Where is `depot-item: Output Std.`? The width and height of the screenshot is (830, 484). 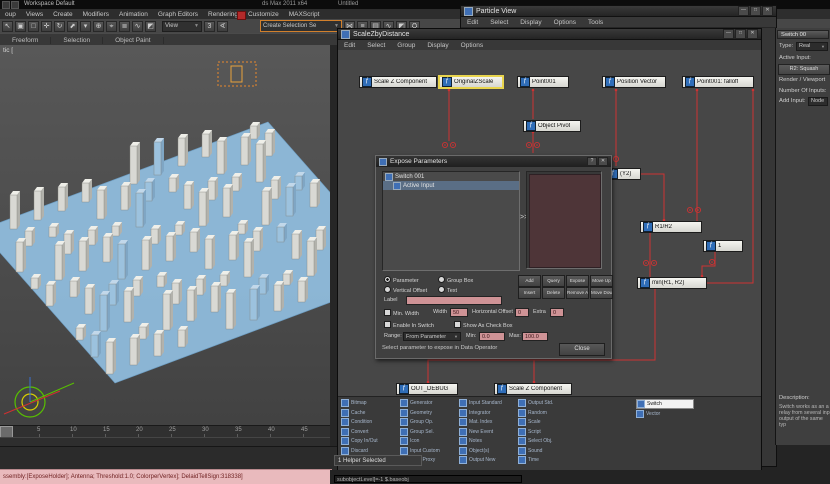 depot-item: Output Std. is located at coordinates (546, 403).